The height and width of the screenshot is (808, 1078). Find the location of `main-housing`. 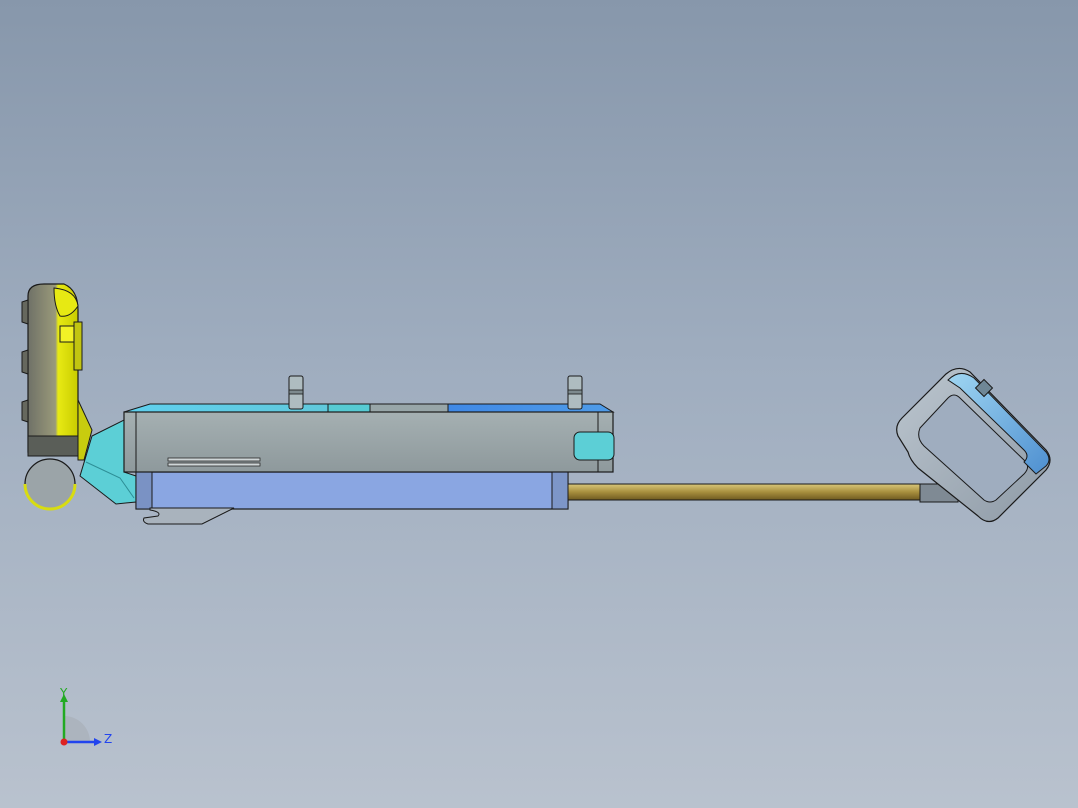

main-housing is located at coordinates (369, 438).